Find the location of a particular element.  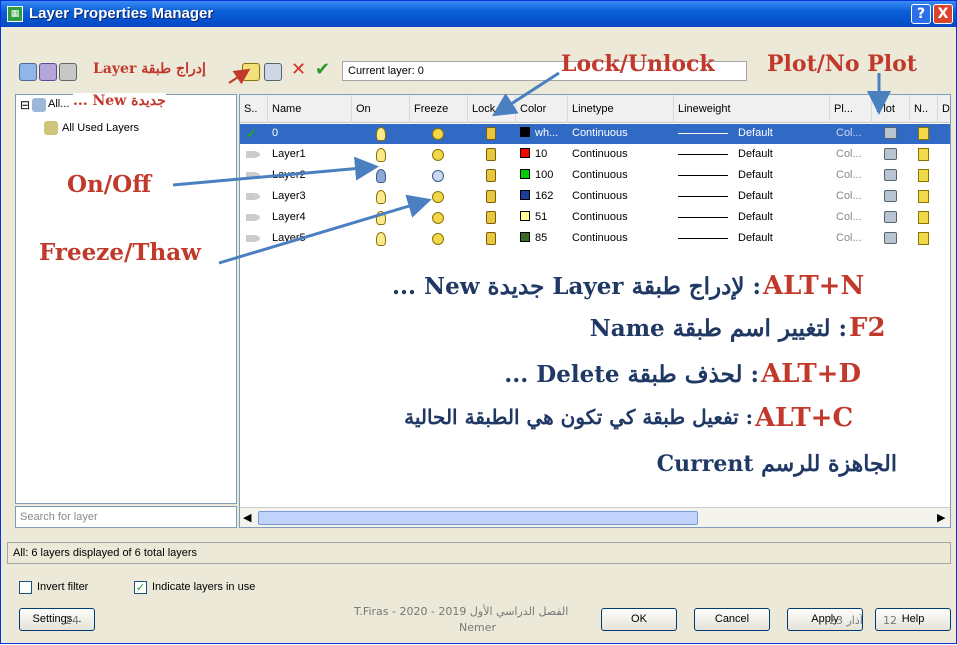

layer-name: Layer4 is located at coordinates (289, 217).